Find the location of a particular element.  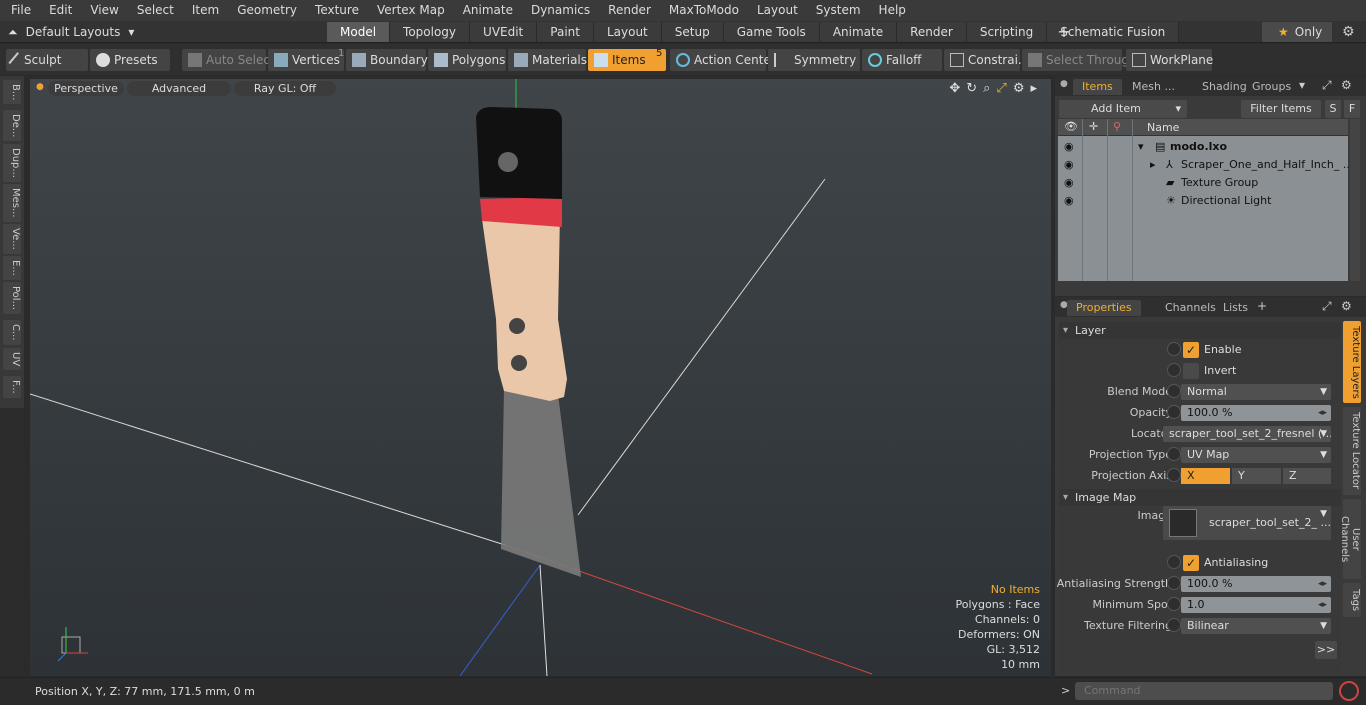

select-through-button: Select Through is located at coordinates (1079, 60).